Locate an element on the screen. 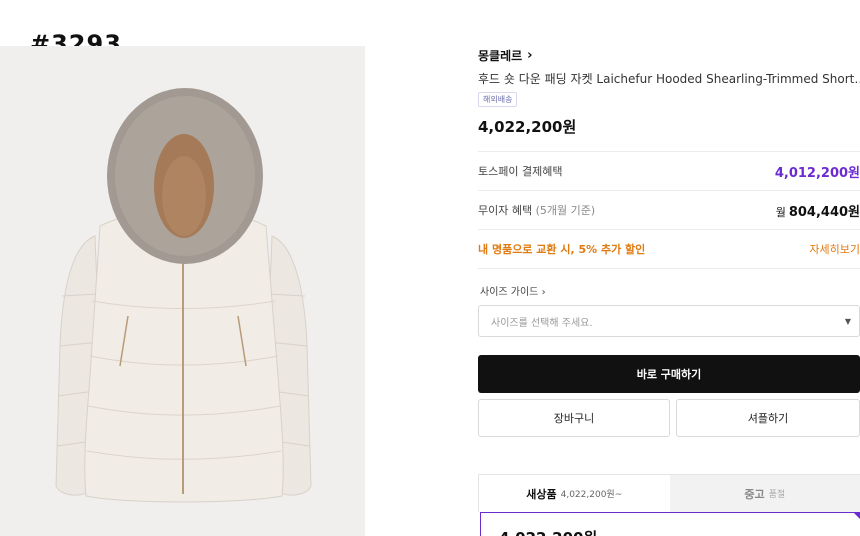  buy-now-button: 바로 구매하기 is located at coordinates (669, 374).